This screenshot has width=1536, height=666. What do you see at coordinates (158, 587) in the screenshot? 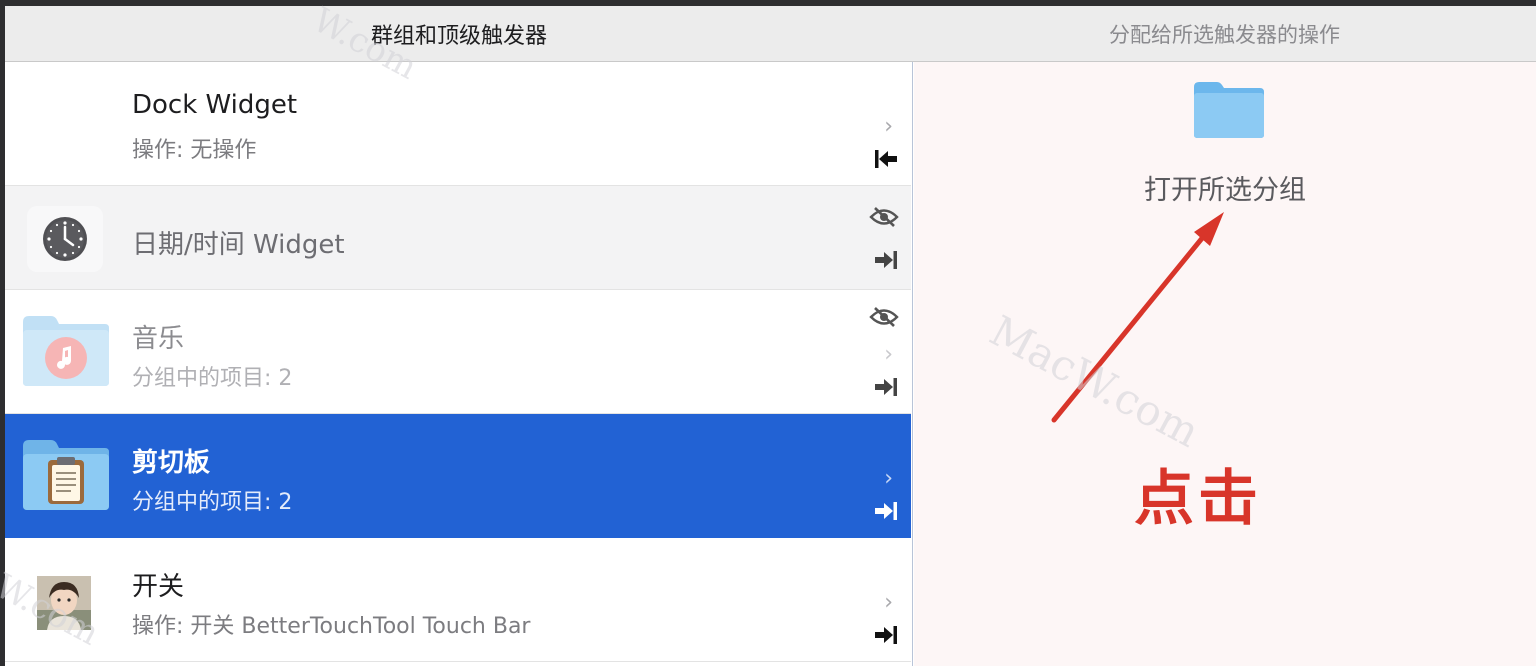
I see `trigger-title: 开关` at bounding box center [158, 587].